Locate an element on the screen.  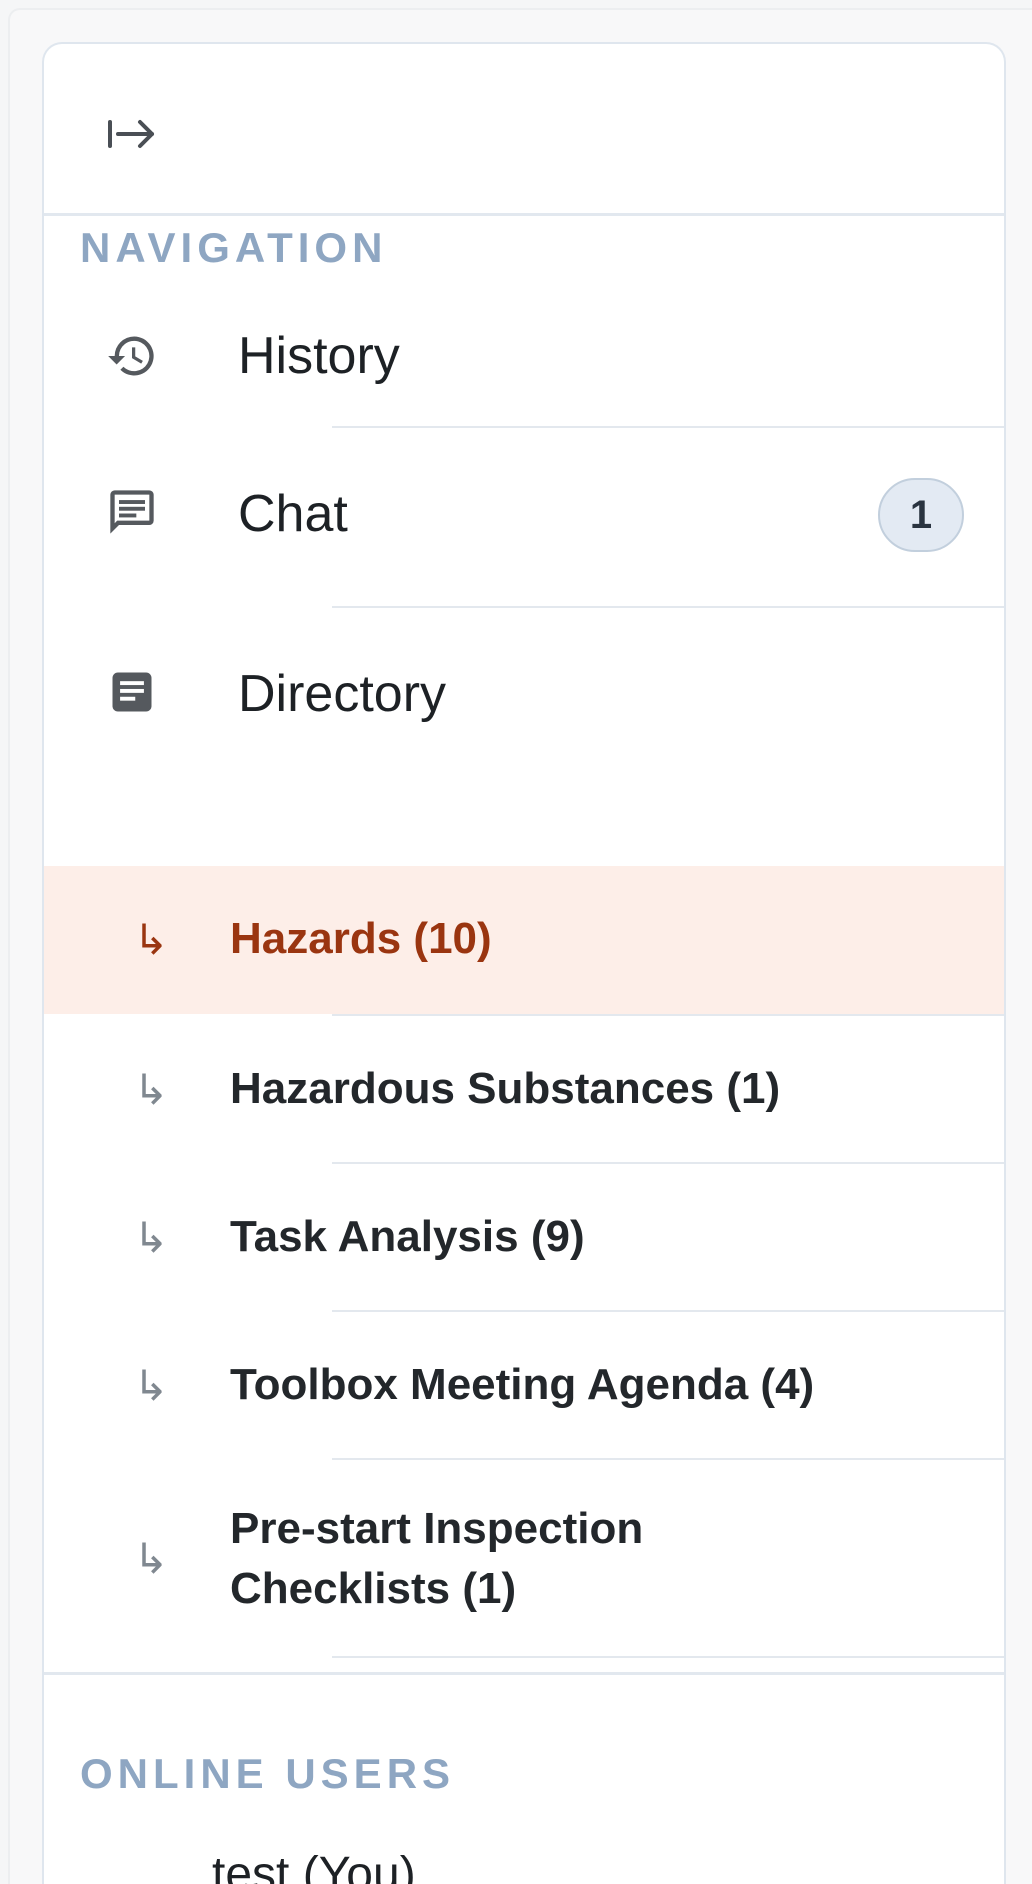
sub-item-toolbox-meeting-agenda: ↳ Toolbox Meeting Agenda (4) is located at coordinates (524, 1385).